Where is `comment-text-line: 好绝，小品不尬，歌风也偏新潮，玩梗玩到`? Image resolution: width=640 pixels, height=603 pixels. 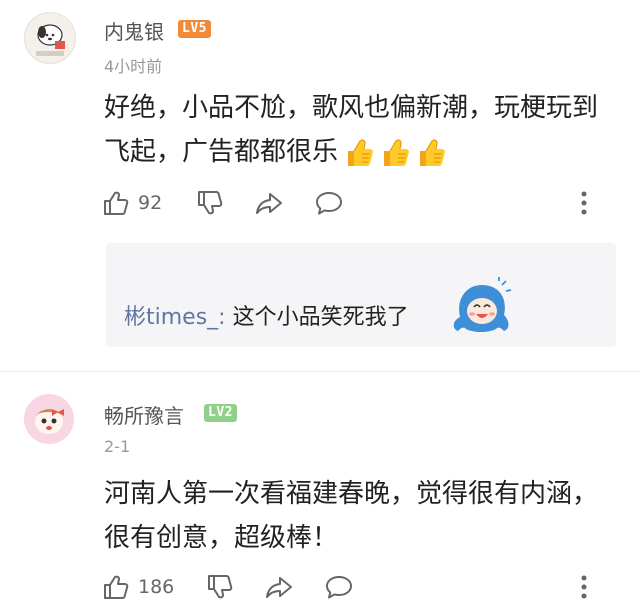 comment-text-line: 好绝，小品不尬，歌风也偏新潮，玩梗玩到 is located at coordinates (351, 108).